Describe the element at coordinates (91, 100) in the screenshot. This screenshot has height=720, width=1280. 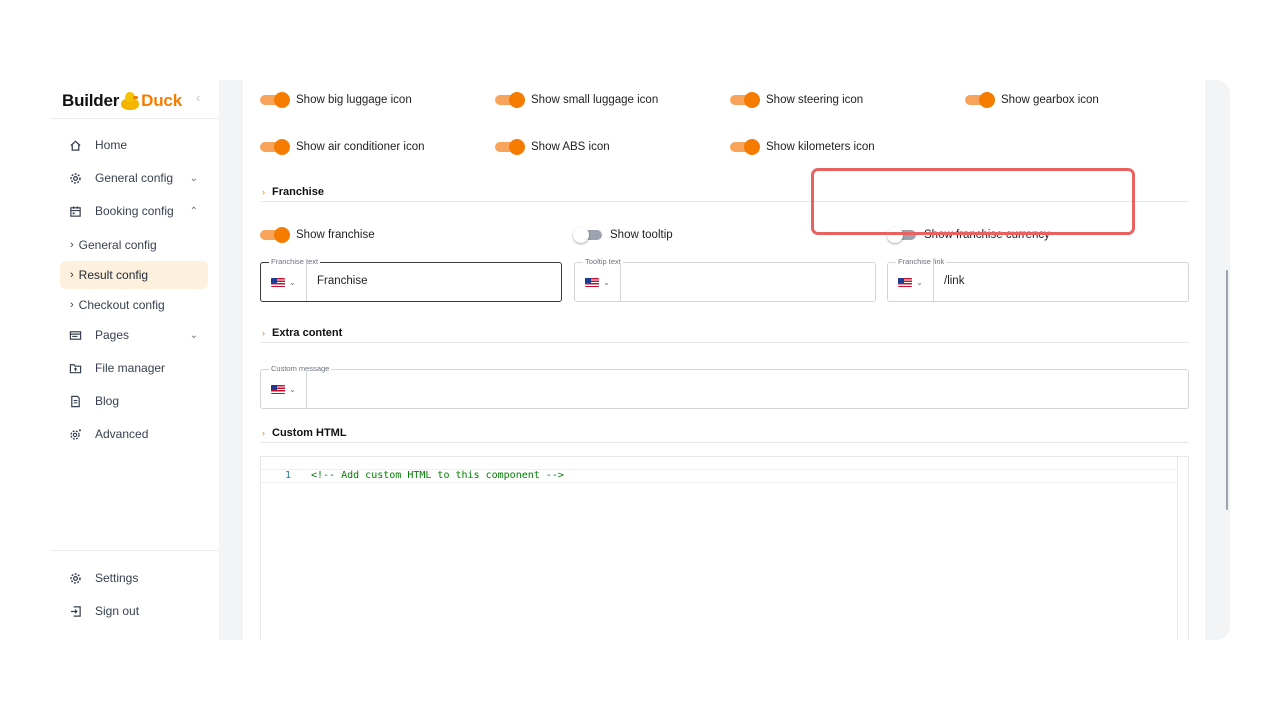
I see `logo-text-left: Builder` at that location.